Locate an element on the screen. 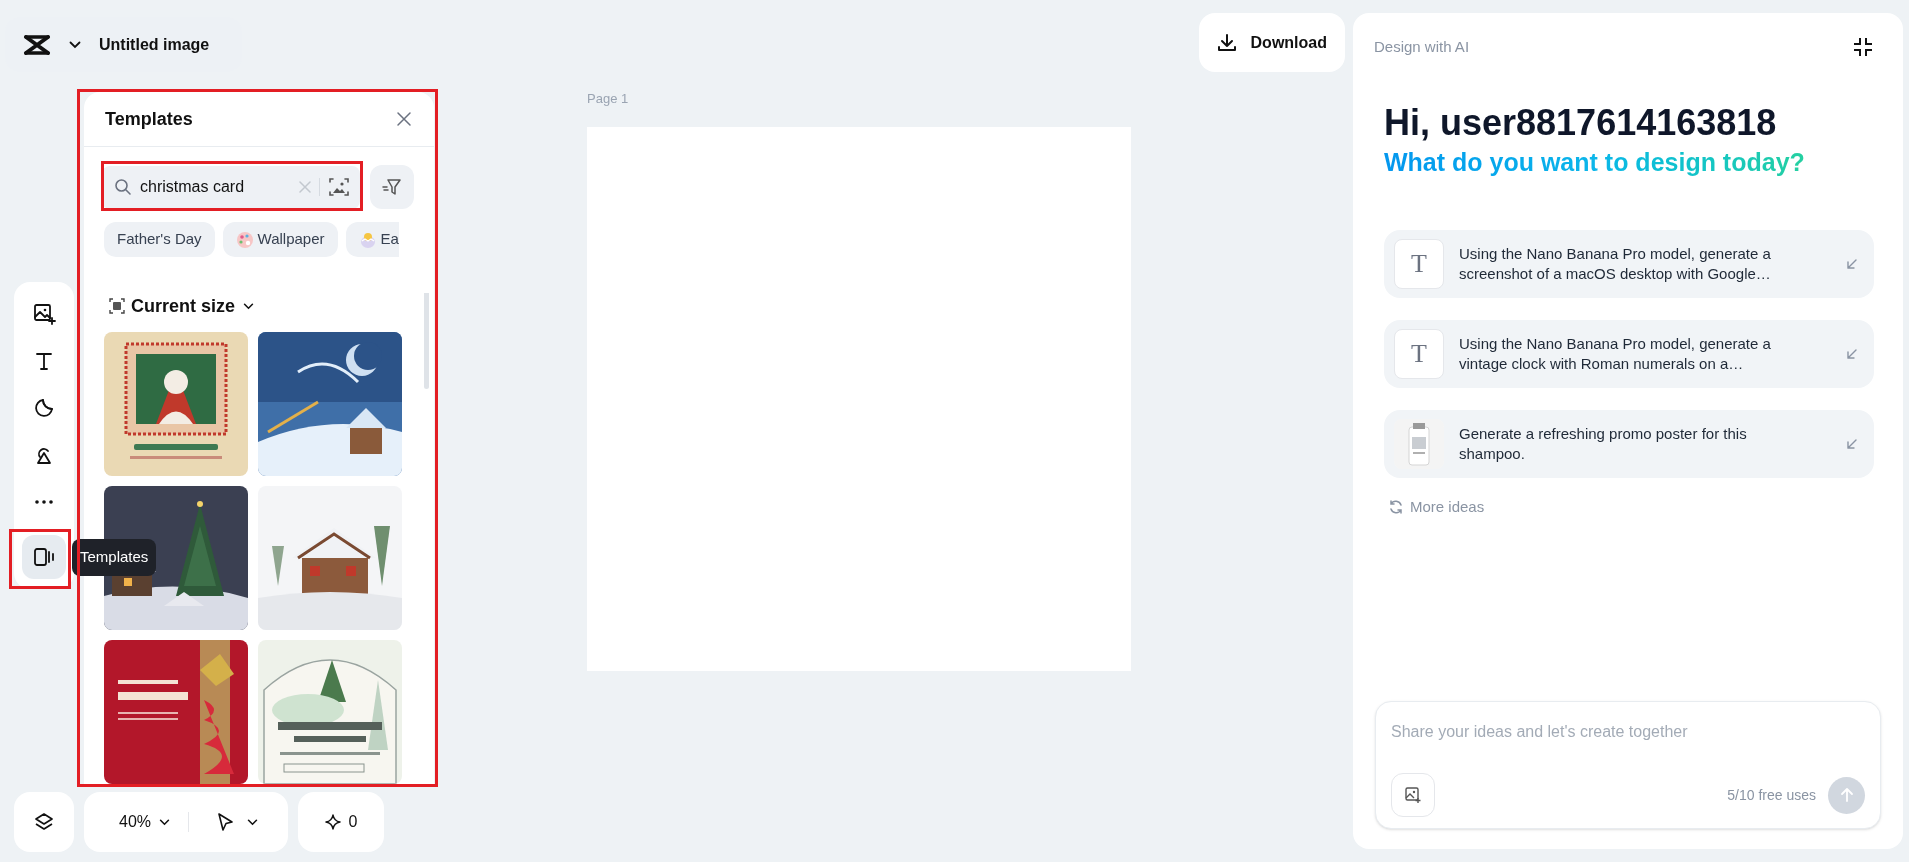 The image size is (1909, 862). refresh-icon is located at coordinates (1396, 506).